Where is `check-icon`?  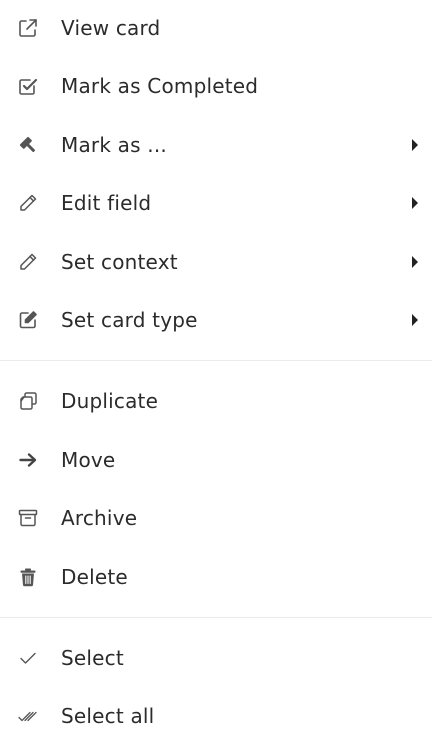 check-icon is located at coordinates (28, 658).